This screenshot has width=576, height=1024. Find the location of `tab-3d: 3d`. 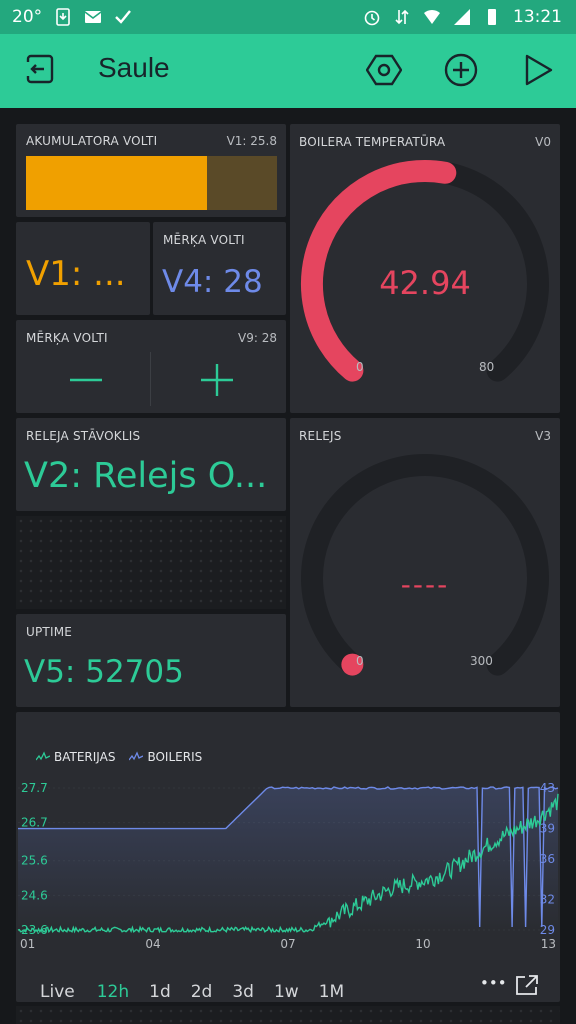

tab-3d: 3d is located at coordinates (243, 992).